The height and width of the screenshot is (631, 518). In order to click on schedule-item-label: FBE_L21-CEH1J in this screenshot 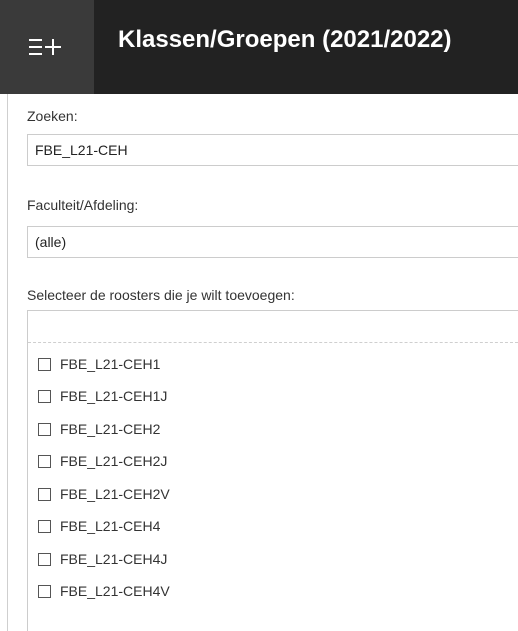, I will do `click(114, 396)`.